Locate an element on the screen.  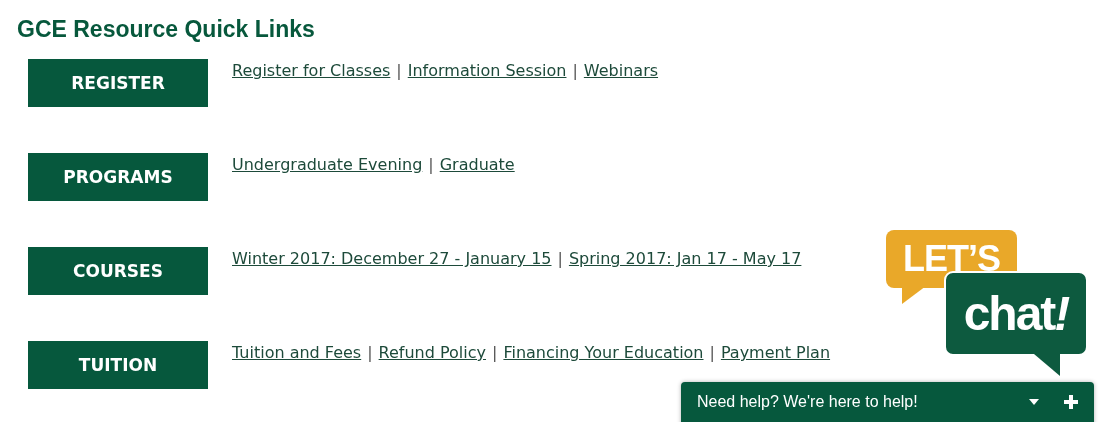
quick-link: Refund Policy is located at coordinates (432, 353).